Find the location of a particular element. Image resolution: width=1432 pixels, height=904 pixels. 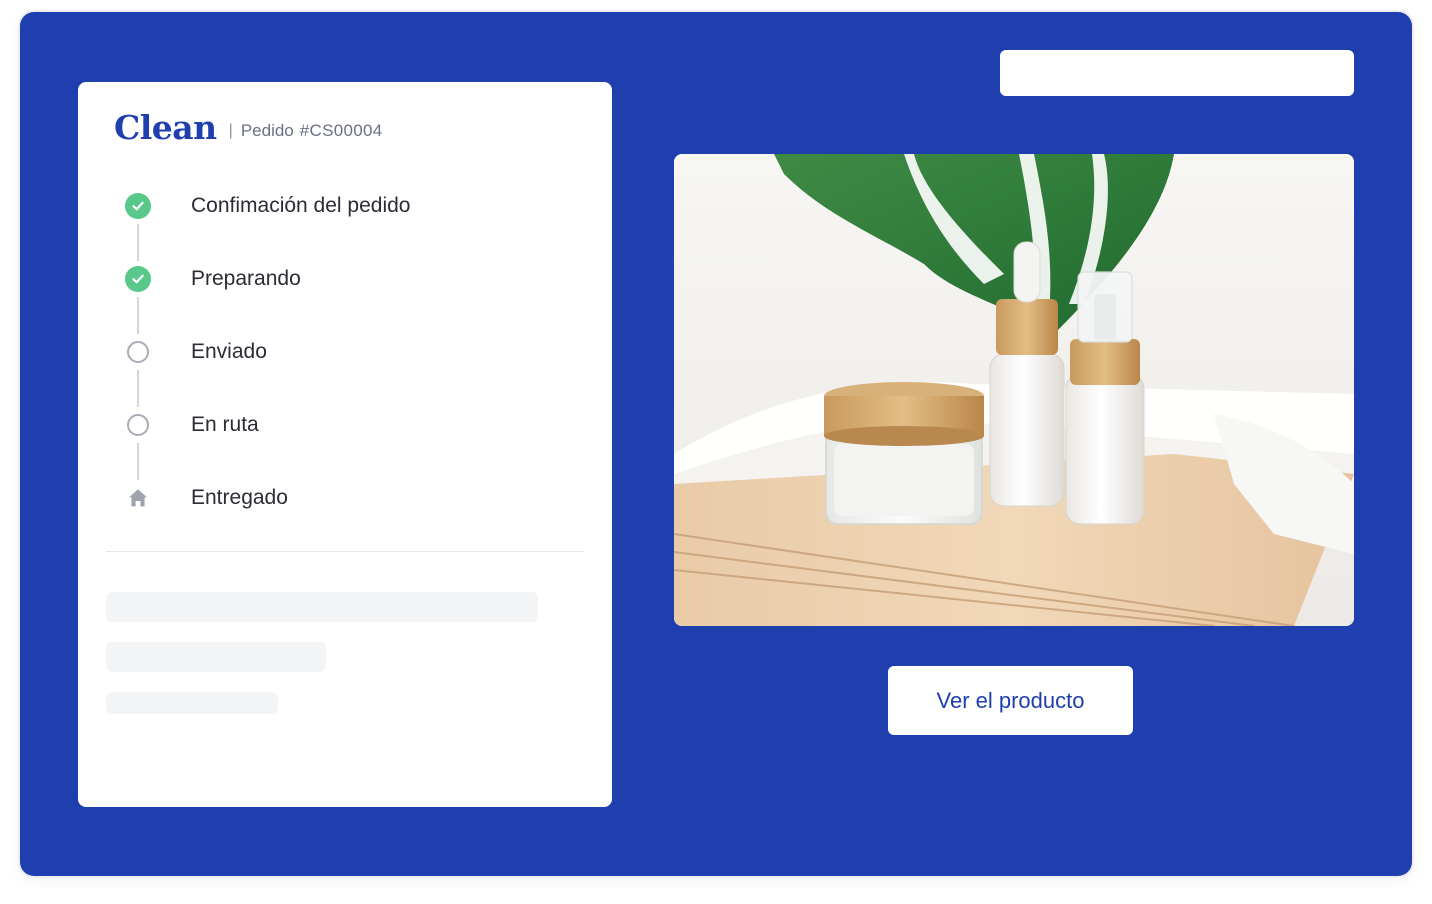

step-label: Entregado is located at coordinates (239, 497).